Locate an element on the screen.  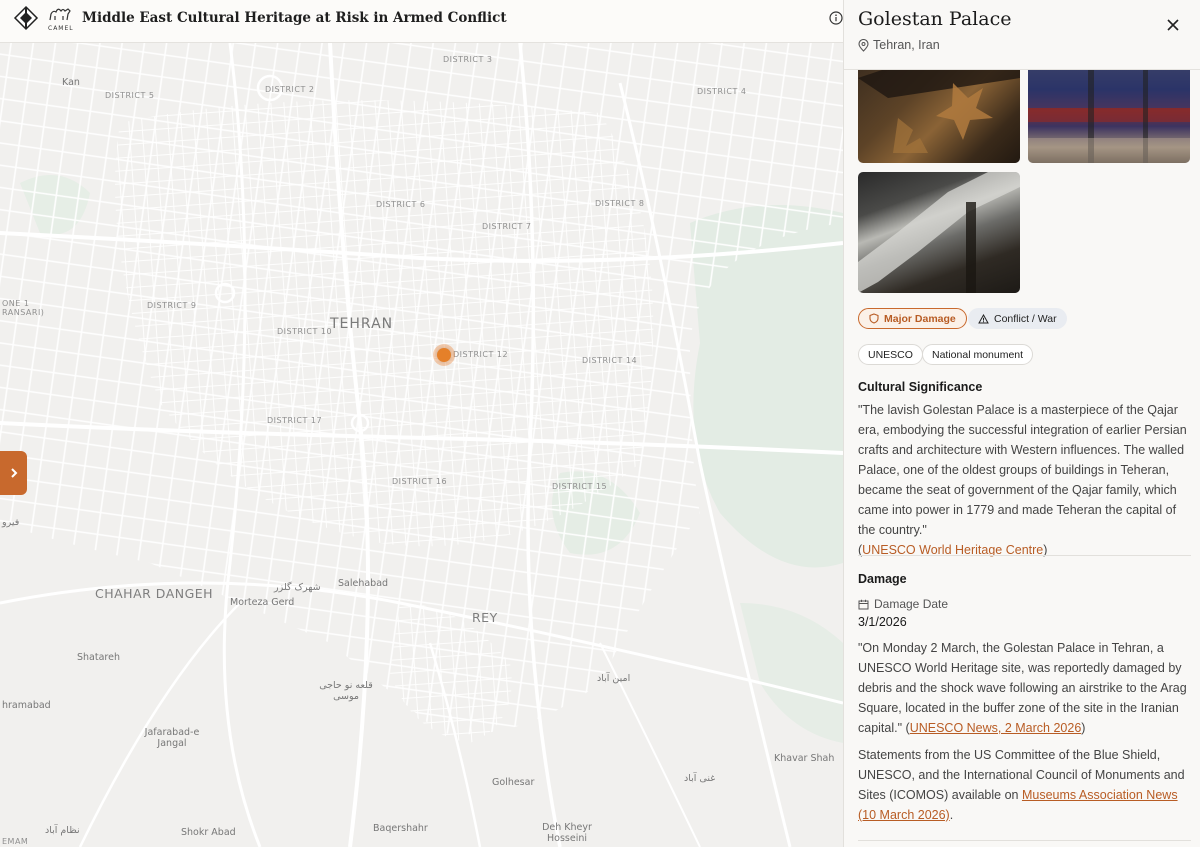
chevron-right-icon is located at coordinates (13, 473).